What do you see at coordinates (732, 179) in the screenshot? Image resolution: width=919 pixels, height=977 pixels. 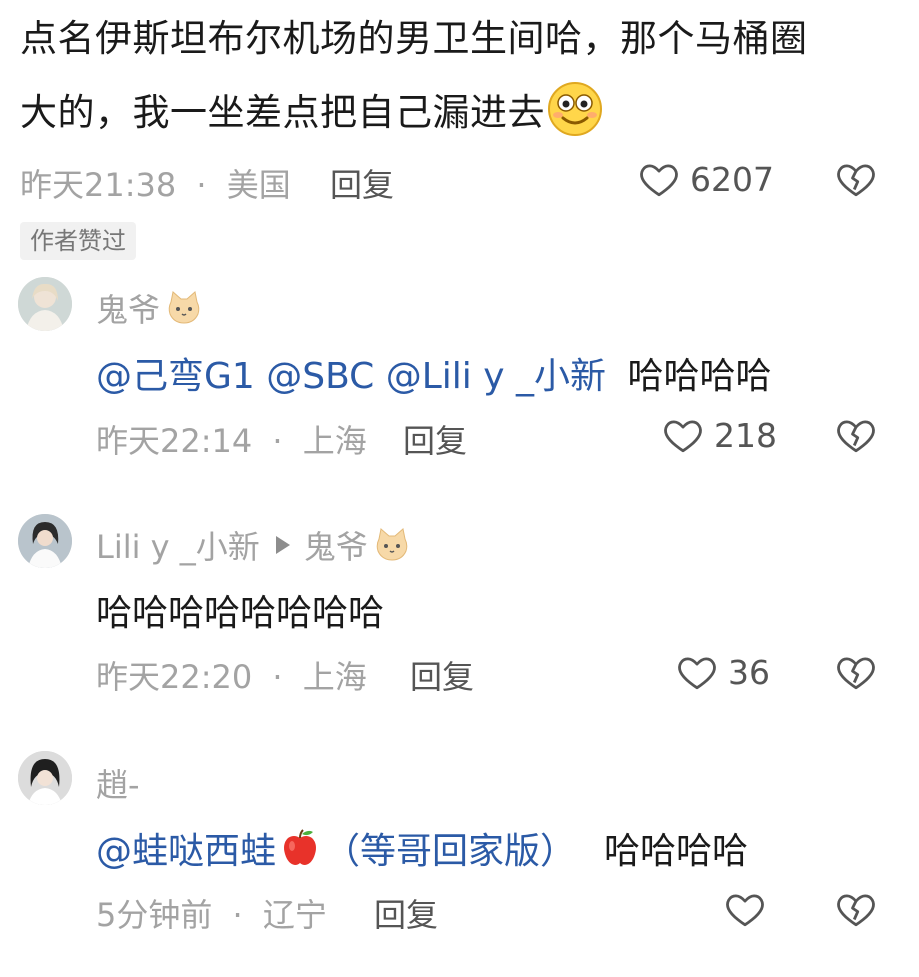 I see `like-count: 6207` at bounding box center [732, 179].